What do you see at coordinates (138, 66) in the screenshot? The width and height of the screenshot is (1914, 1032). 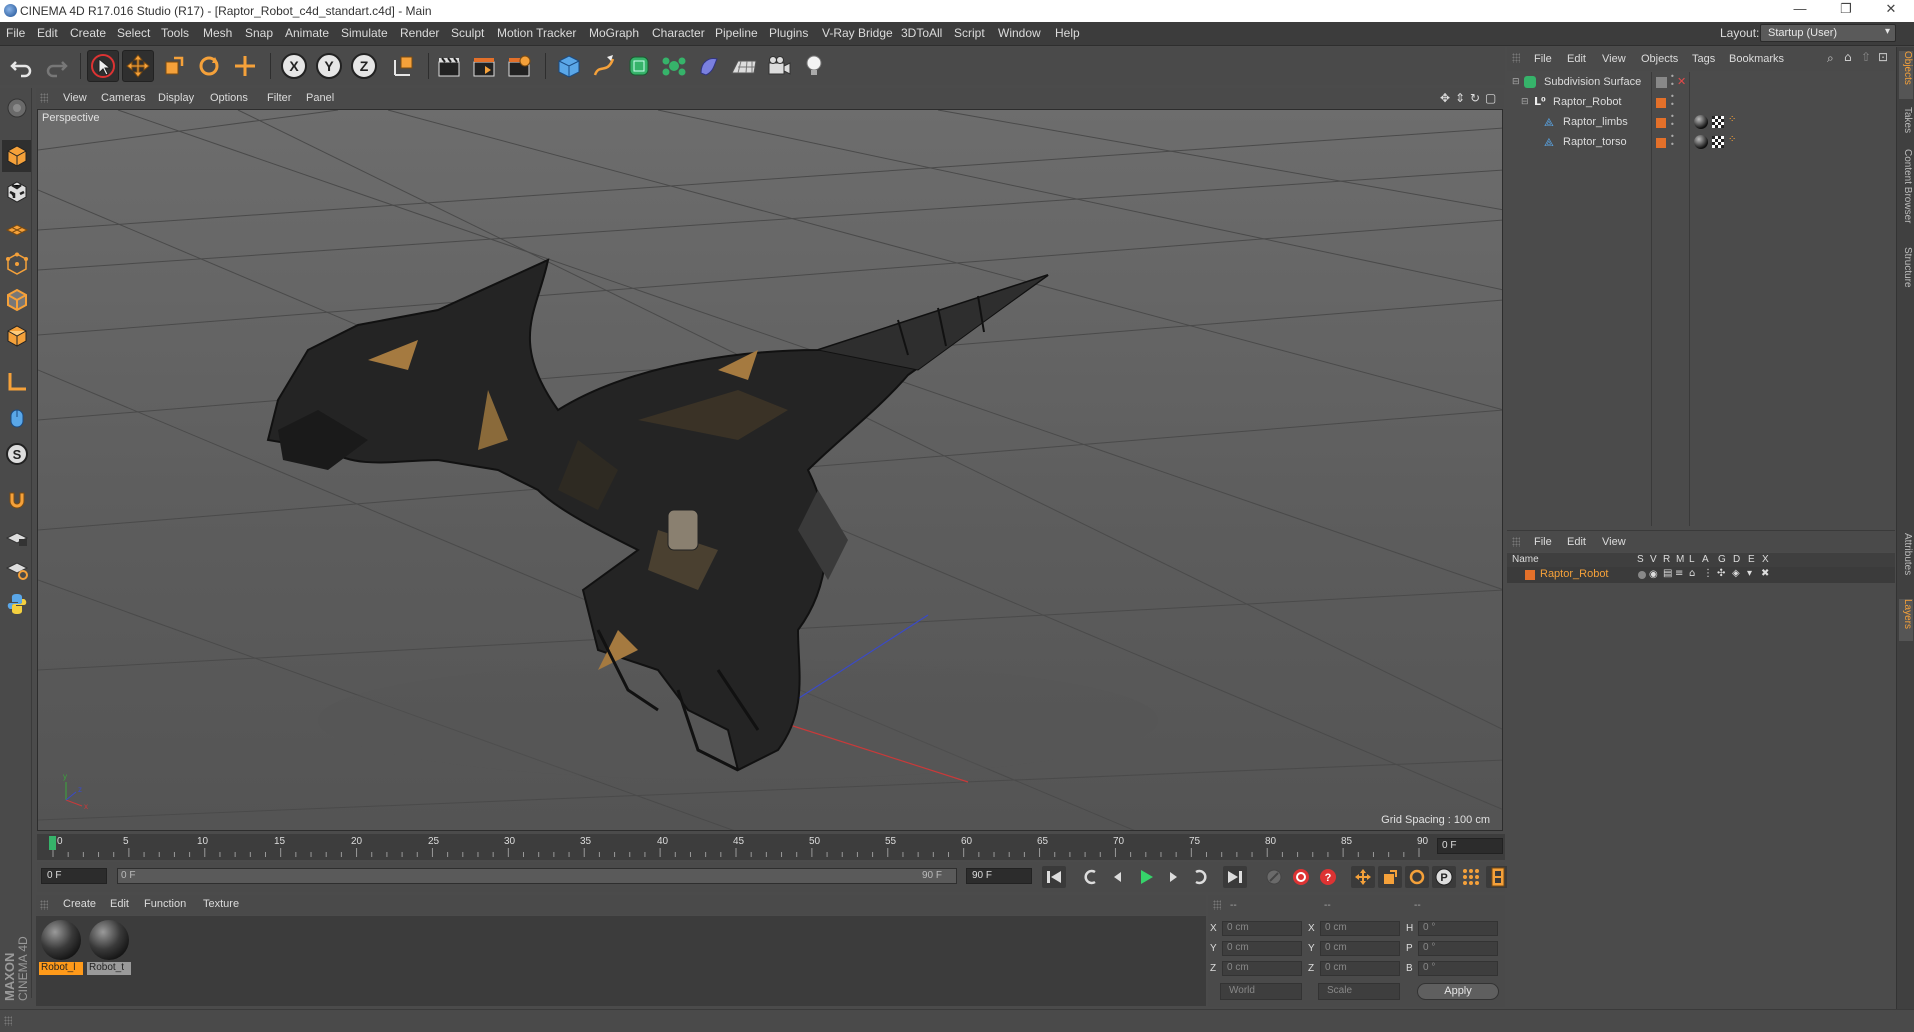 I see `move-tool-button` at bounding box center [138, 66].